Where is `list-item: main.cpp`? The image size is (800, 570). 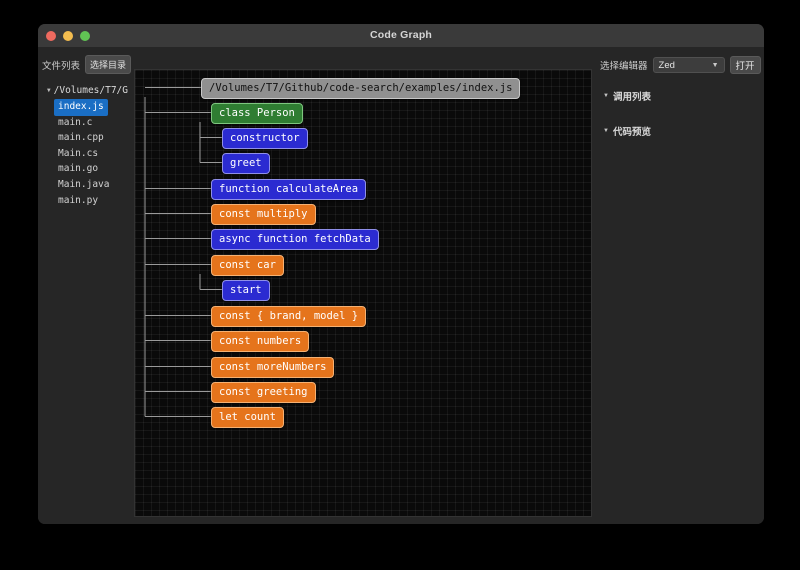
list-item: main.cpp is located at coordinates (85, 135).